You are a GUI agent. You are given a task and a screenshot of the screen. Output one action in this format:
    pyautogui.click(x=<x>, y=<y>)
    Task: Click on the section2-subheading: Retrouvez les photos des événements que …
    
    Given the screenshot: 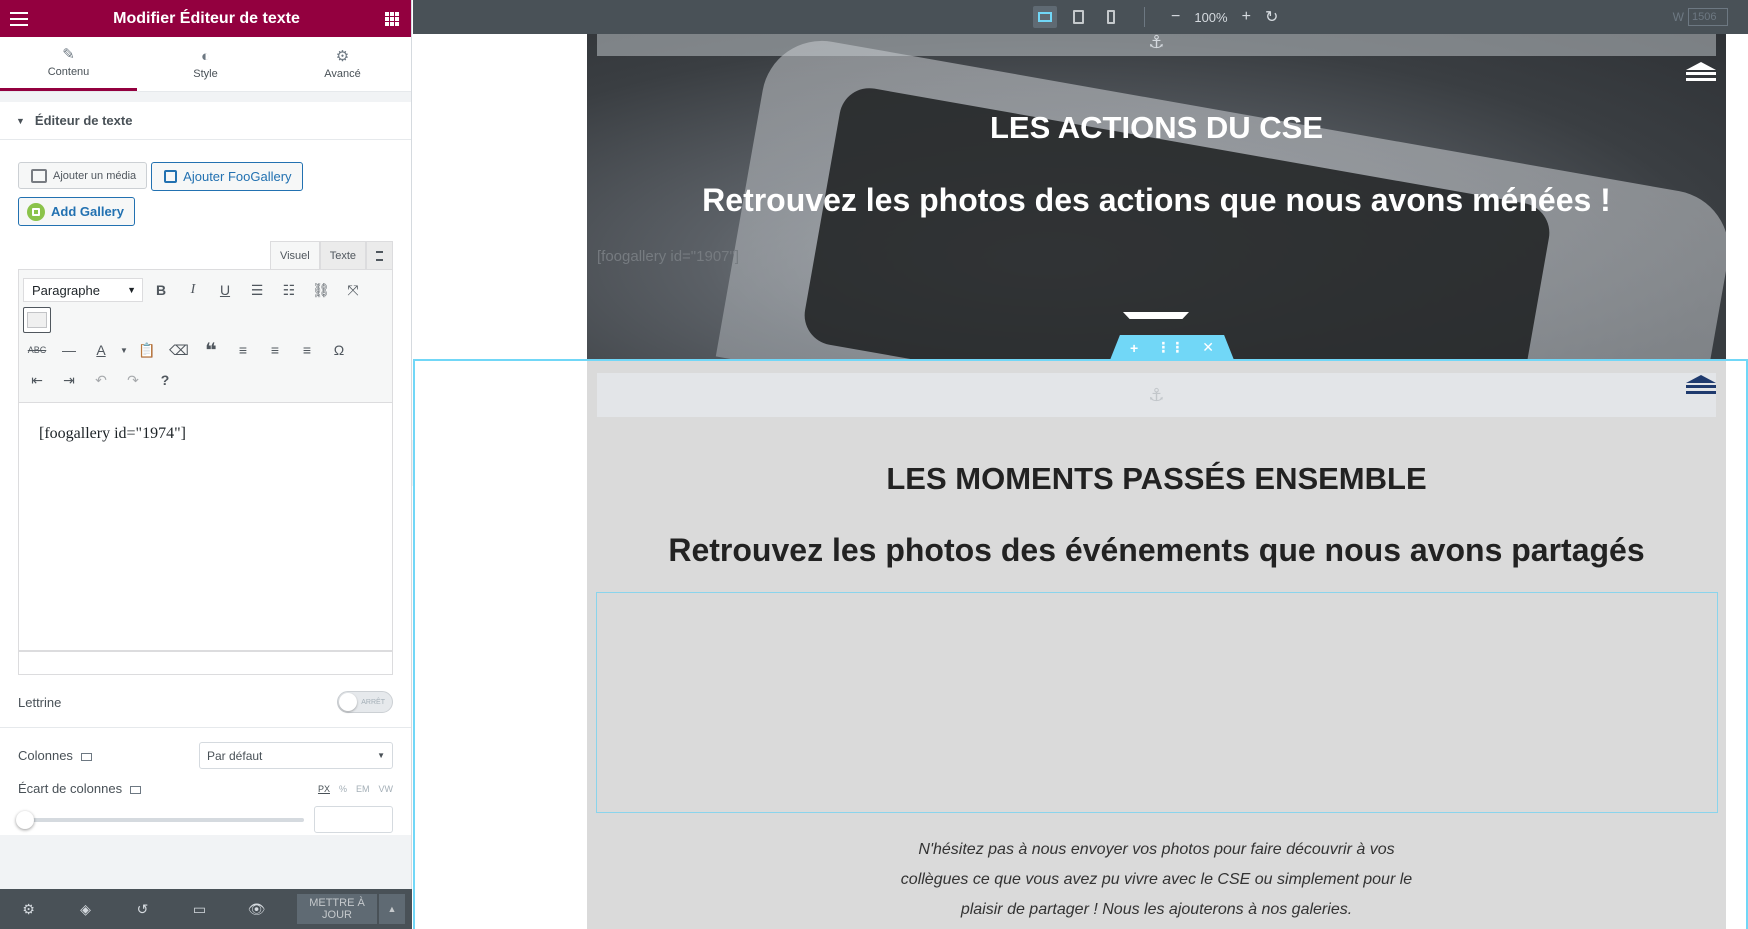 What is the action you would take?
    pyautogui.click(x=1156, y=550)
    